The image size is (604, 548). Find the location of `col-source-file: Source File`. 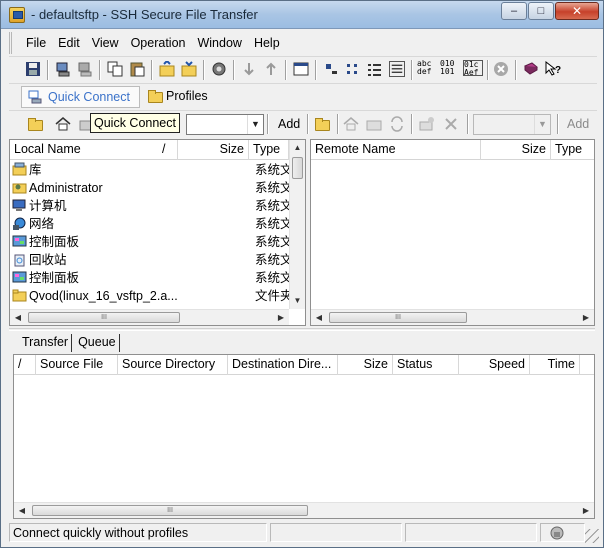

col-source-file: Source File is located at coordinates (77, 365).